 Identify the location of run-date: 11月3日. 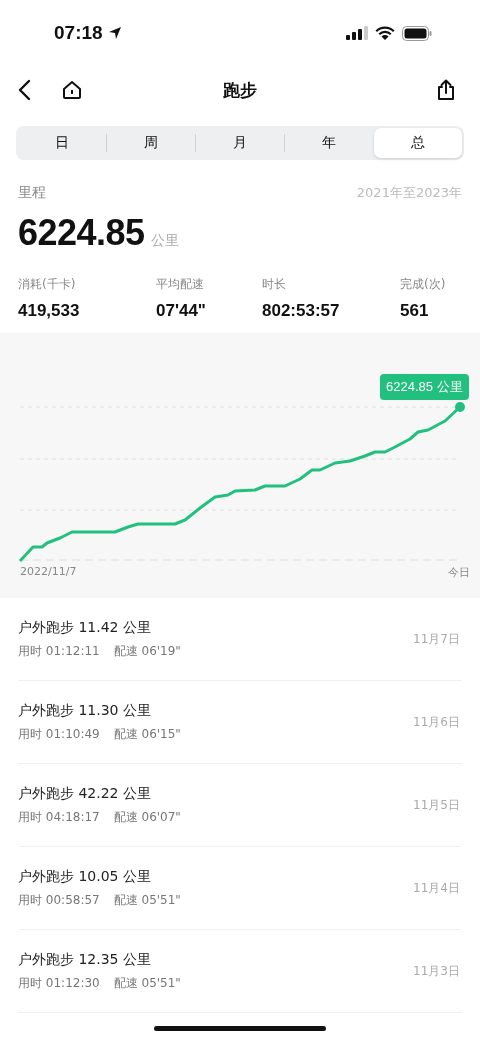
(436, 971).